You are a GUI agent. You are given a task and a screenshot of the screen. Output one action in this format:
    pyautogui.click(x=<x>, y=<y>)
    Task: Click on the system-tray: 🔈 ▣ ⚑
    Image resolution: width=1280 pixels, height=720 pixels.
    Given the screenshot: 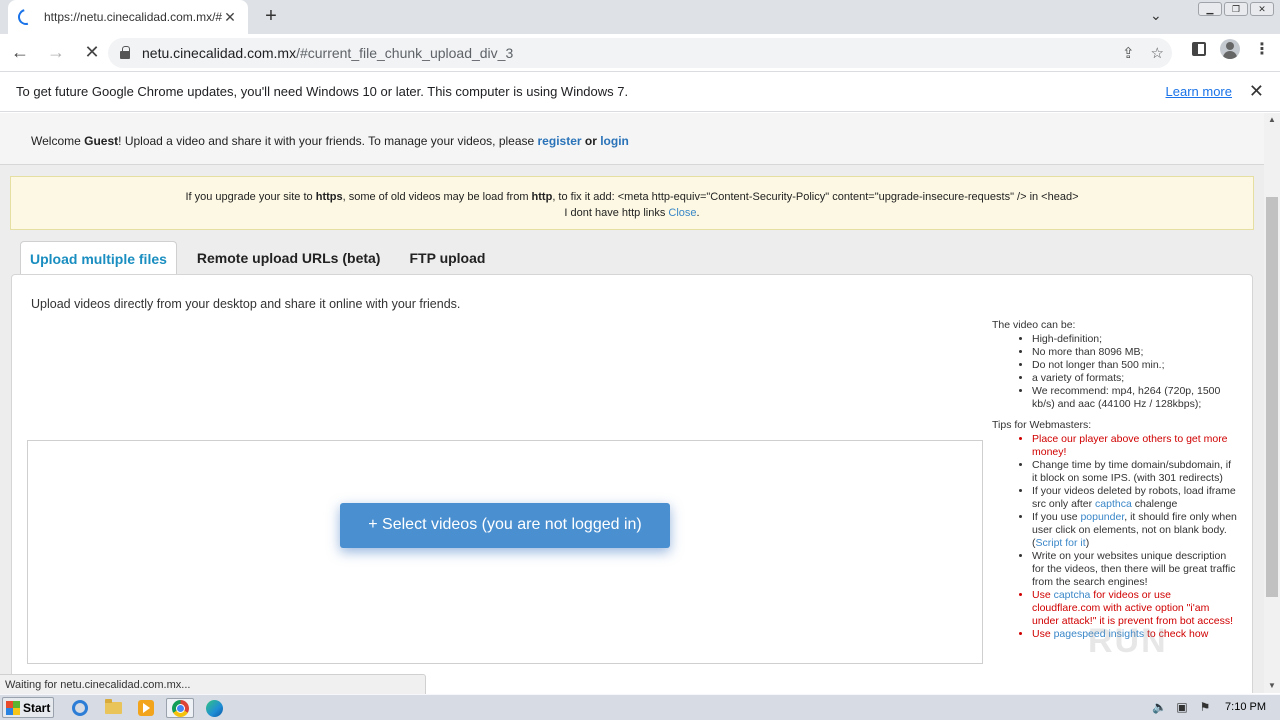 What is the action you would take?
    pyautogui.click(x=1182, y=707)
    